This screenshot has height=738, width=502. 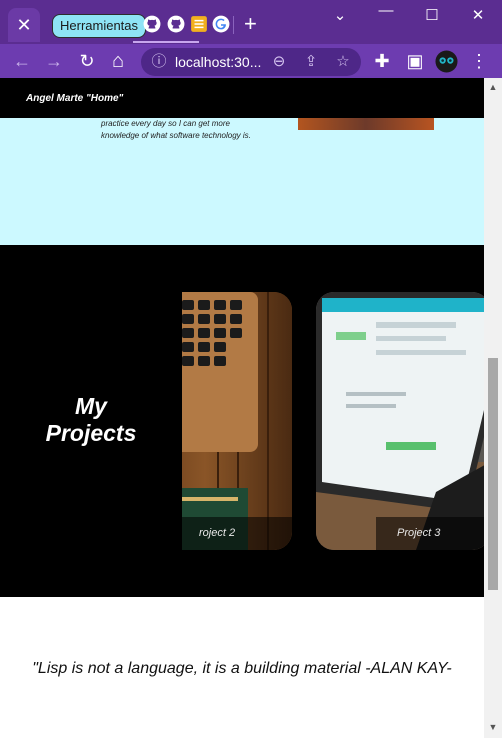 I want to click on browser-tab-strip: ✕ Herramientas + ⌄ — ☐ ✕, so click(x=251, y=22).